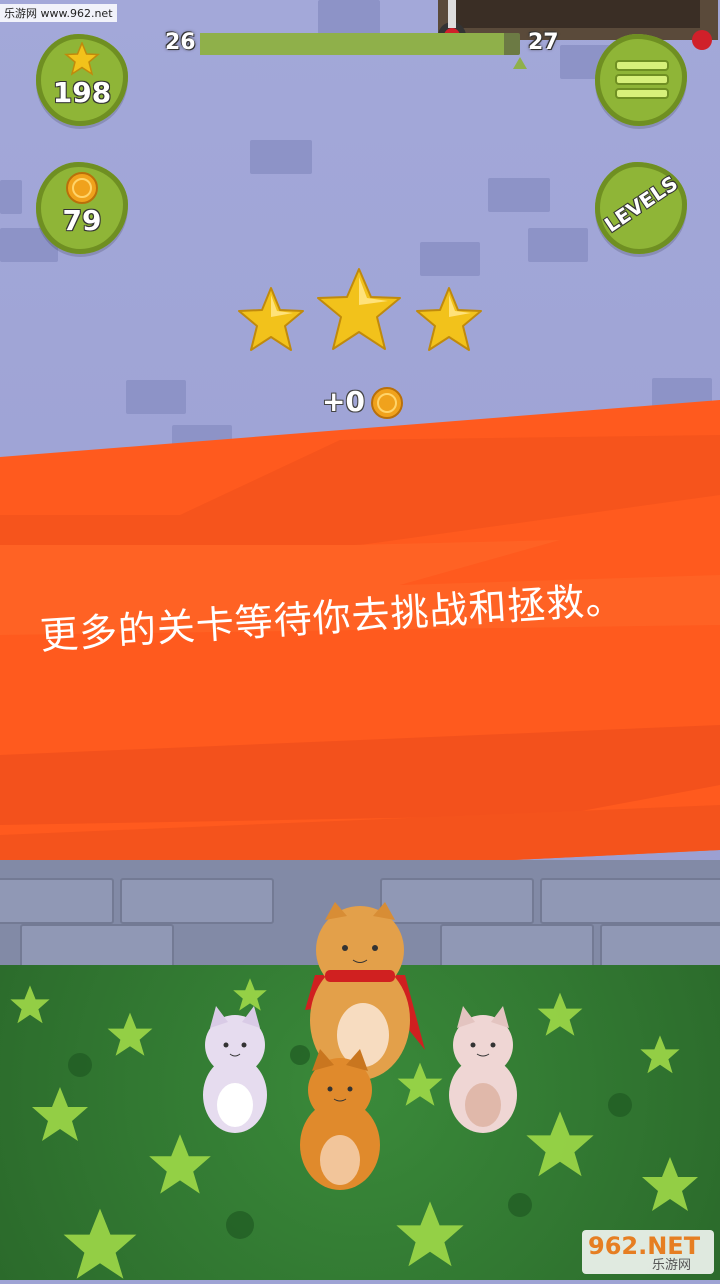 The image size is (720, 1284). What do you see at coordinates (483, 1069) in the screenshot?
I see `cat-pink` at bounding box center [483, 1069].